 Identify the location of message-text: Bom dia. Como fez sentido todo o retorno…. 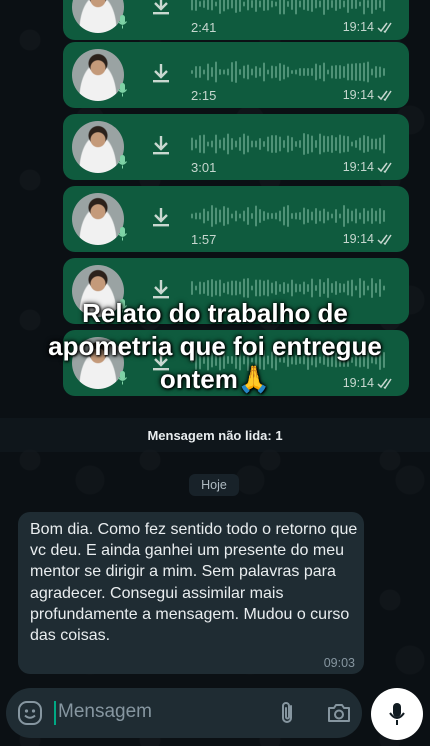
(194, 583).